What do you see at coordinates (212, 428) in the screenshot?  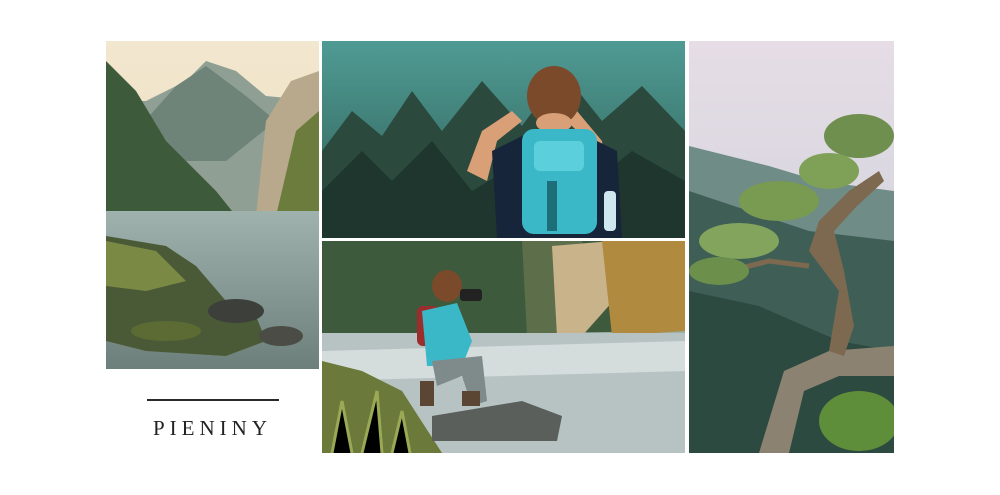 I see `collage-title: PIENINY` at bounding box center [212, 428].